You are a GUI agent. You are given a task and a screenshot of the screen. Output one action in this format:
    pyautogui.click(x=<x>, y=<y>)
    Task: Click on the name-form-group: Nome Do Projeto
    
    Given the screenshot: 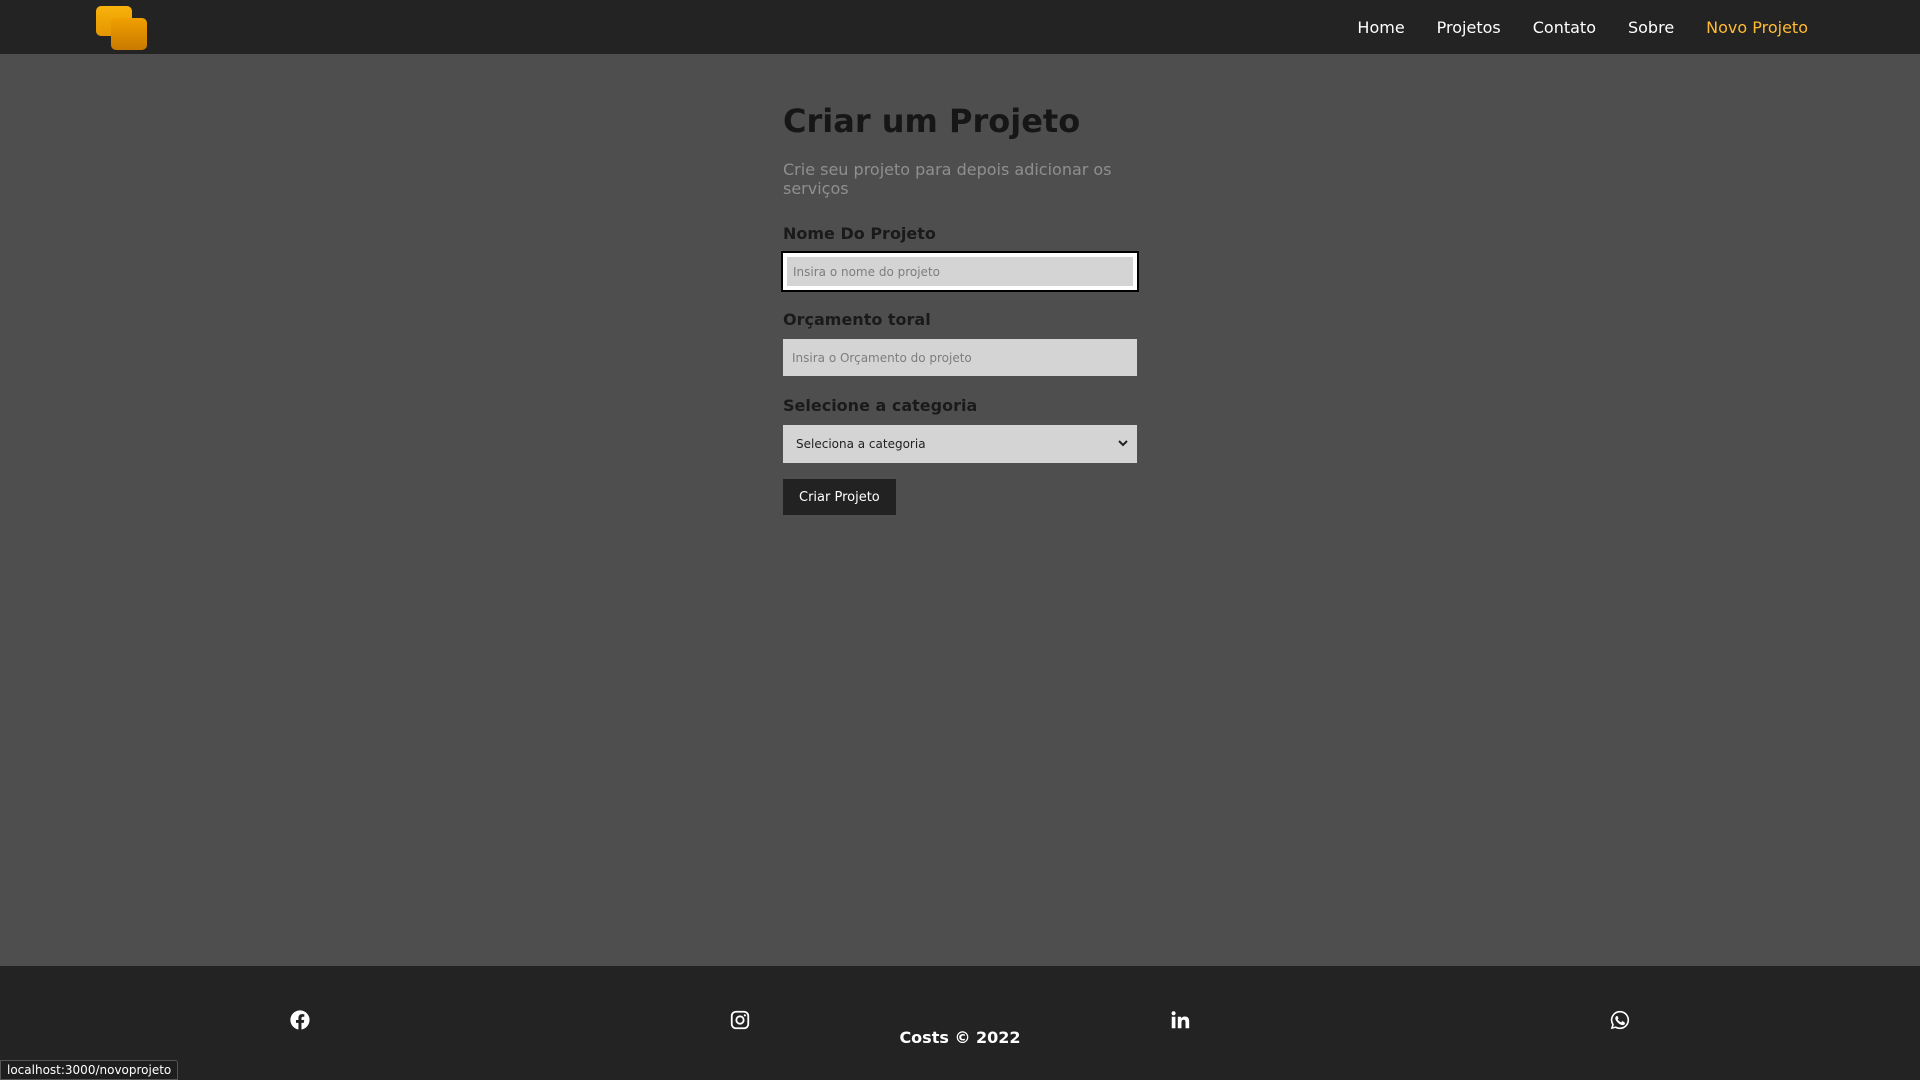 What is the action you would take?
    pyautogui.click(x=960, y=258)
    